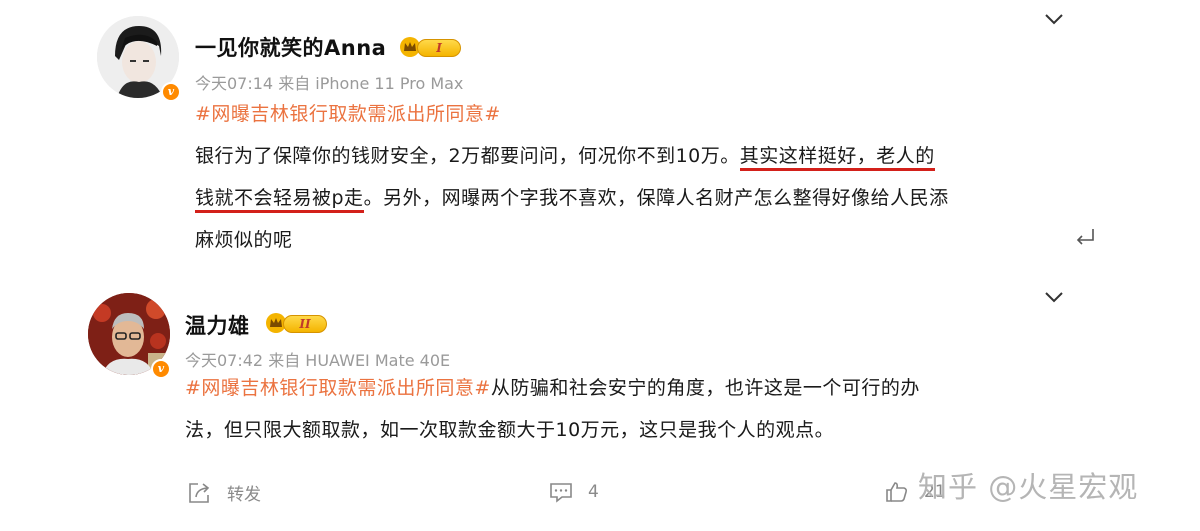 This screenshot has height=531, width=1200. I want to click on like-icon, so click(897, 492).